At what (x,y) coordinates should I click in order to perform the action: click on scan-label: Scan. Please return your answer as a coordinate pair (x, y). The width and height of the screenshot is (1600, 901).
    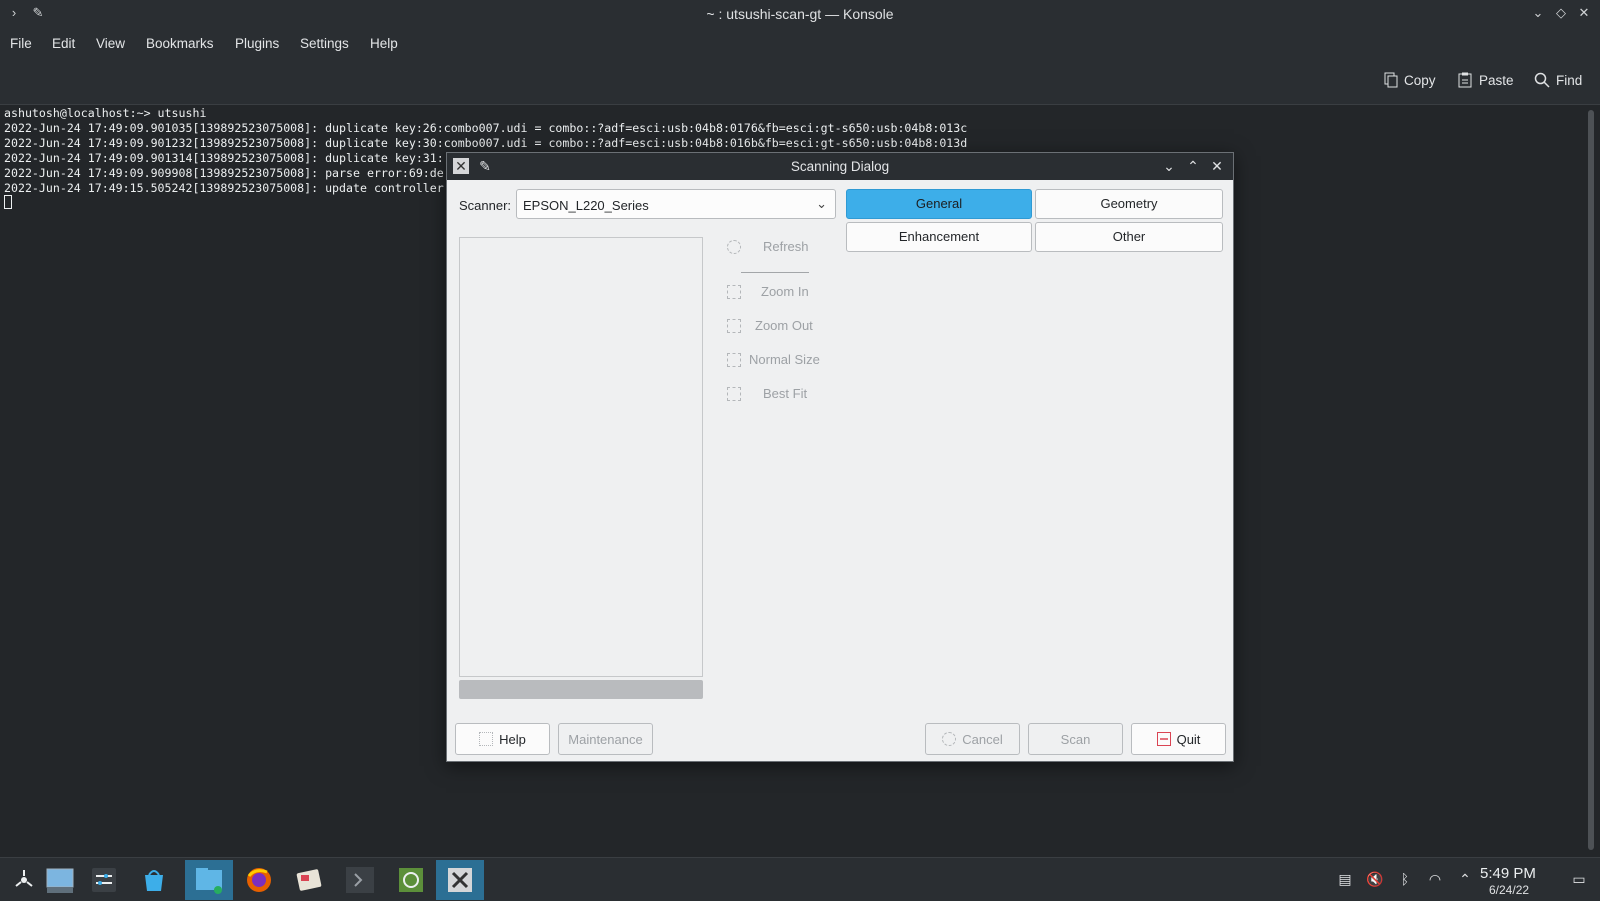
    Looking at the image, I should click on (1075, 739).